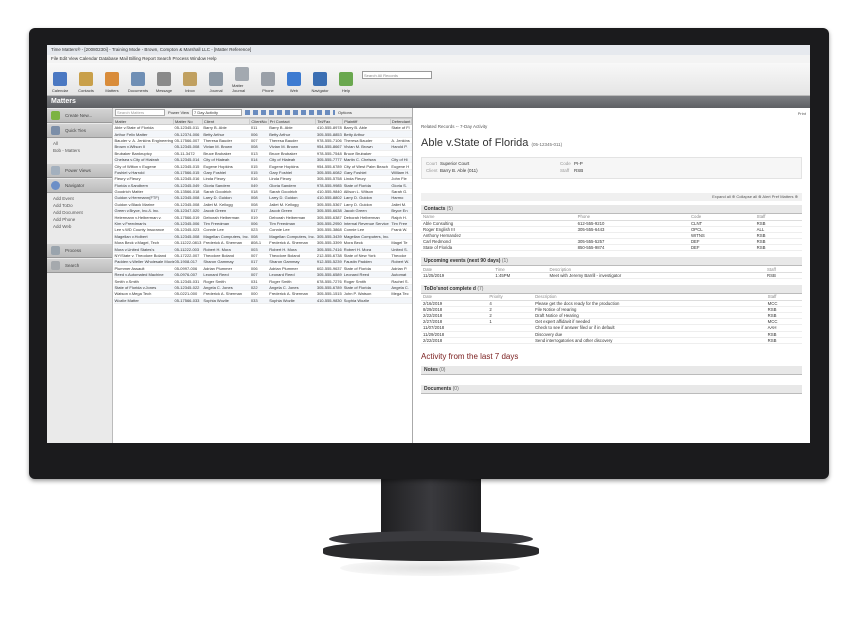 This screenshot has height=622, width=861. What do you see at coordinates (60, 82) in the screenshot?
I see `toolbar-button-calendar: Calendar` at bounding box center [60, 82].